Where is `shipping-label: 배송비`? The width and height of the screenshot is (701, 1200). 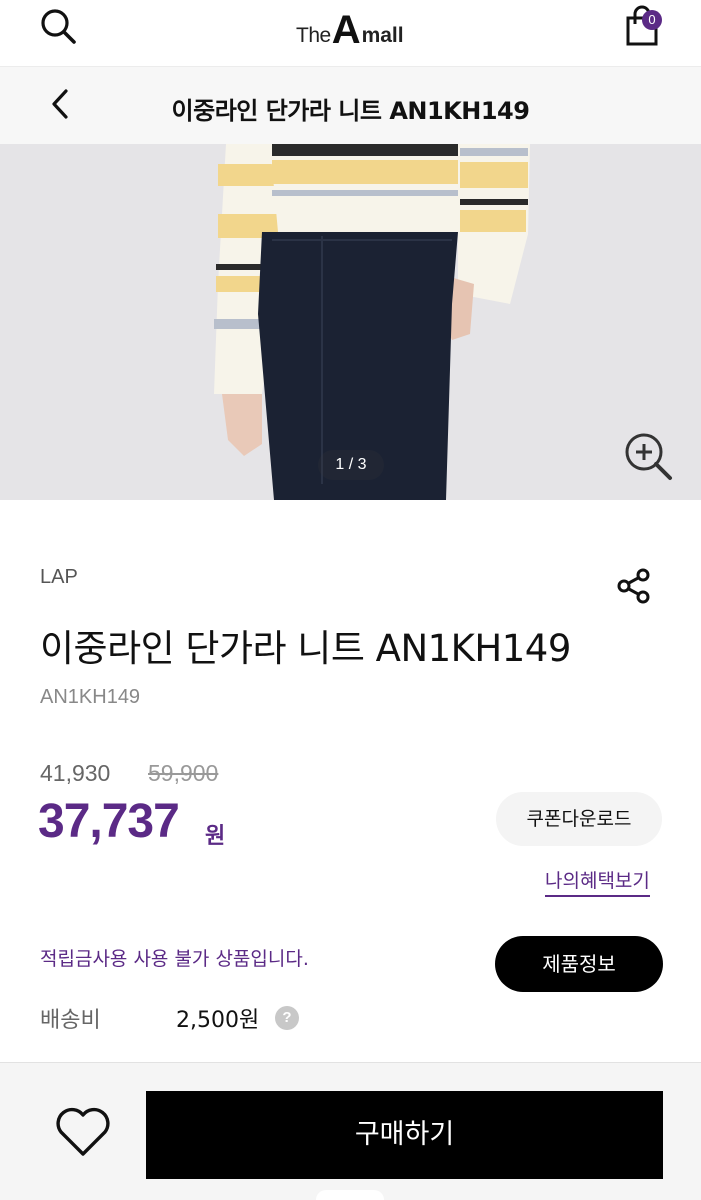 shipping-label: 배송비 is located at coordinates (70, 1020).